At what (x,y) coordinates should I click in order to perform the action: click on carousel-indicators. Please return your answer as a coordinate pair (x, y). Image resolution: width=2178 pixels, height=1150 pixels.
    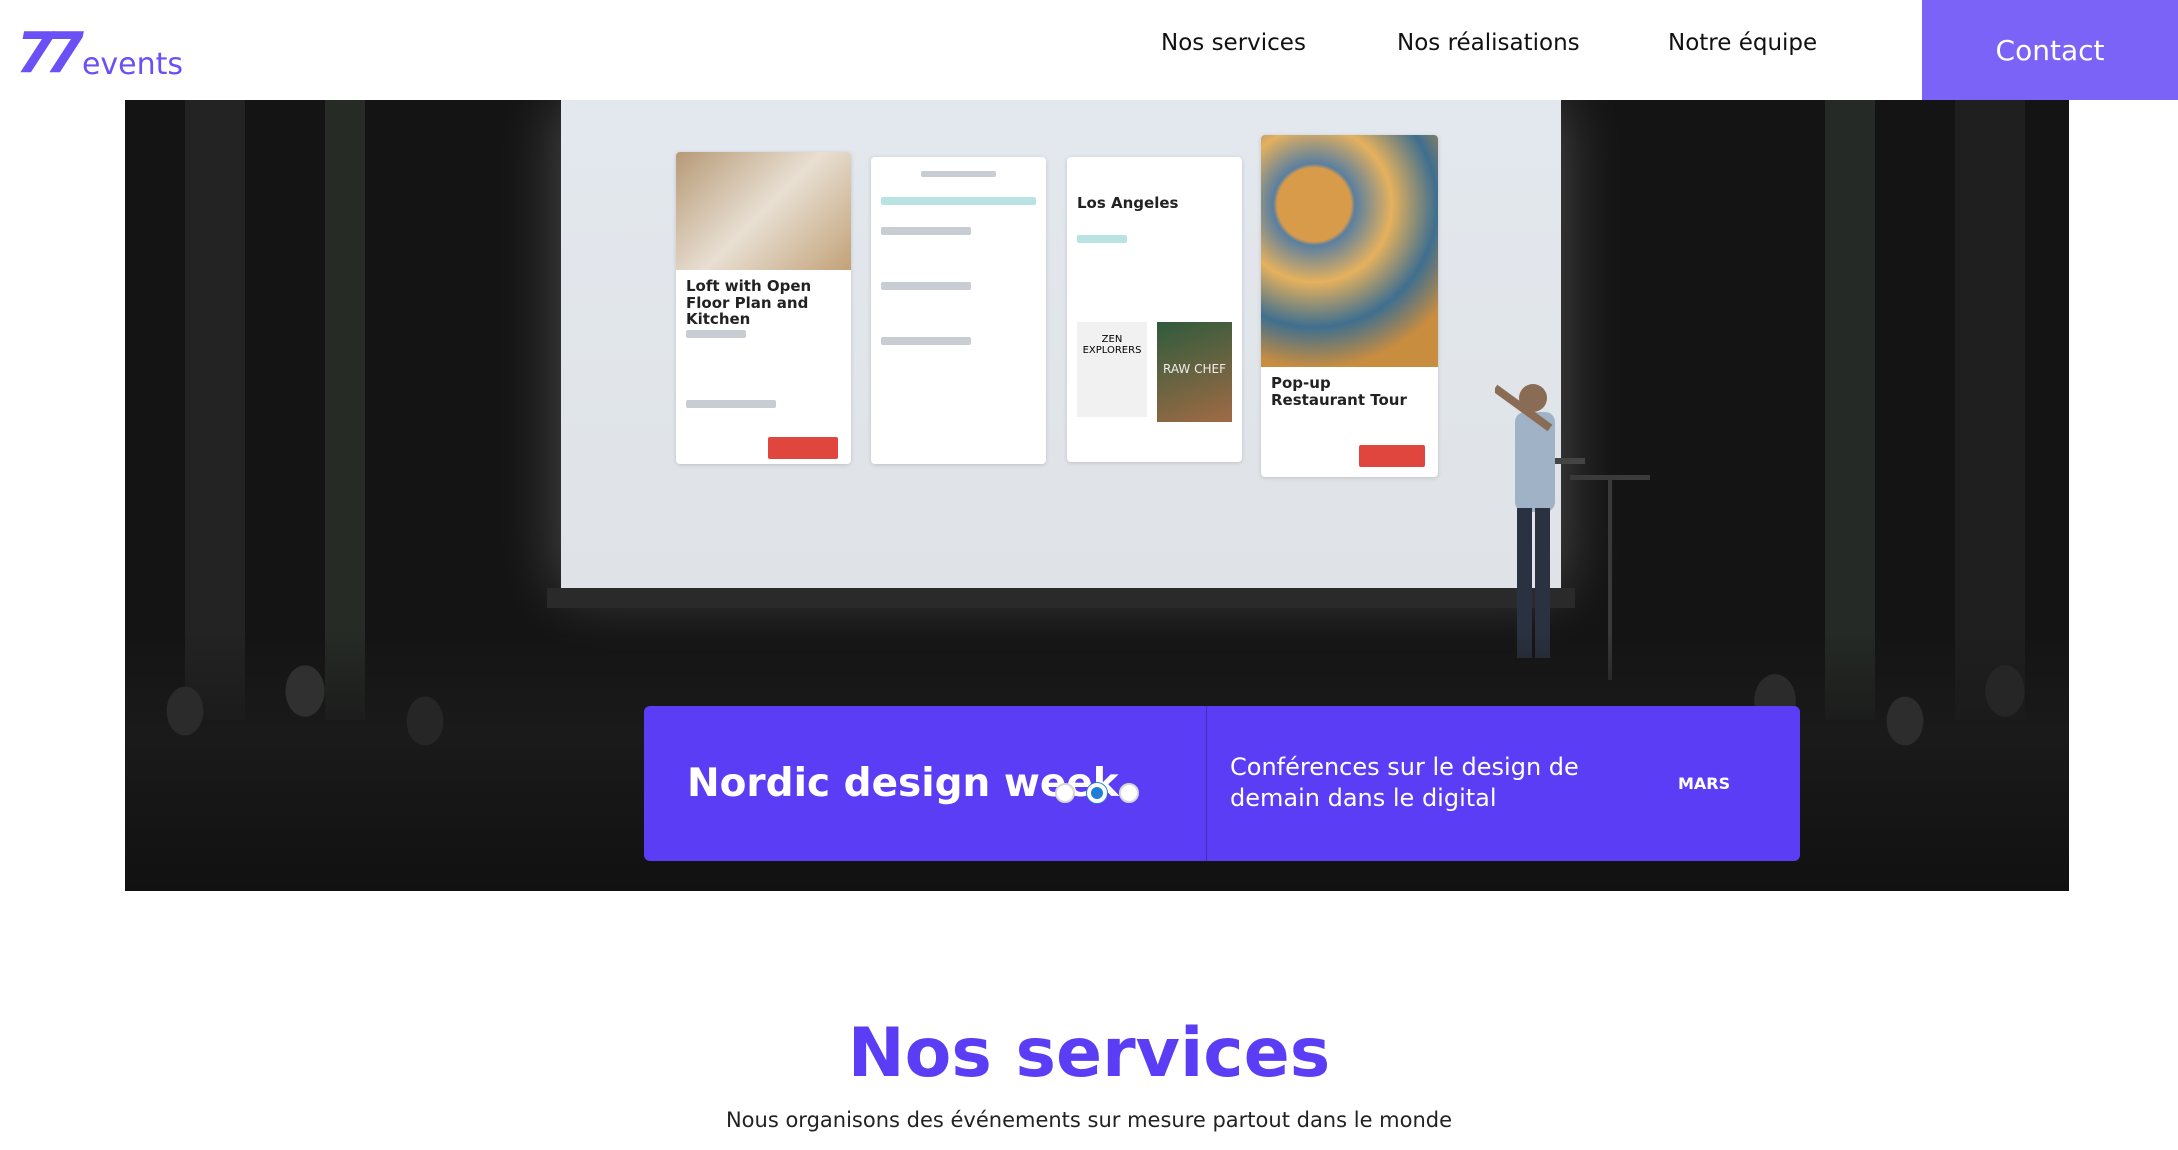
    Looking at the image, I should click on (1097, 793).